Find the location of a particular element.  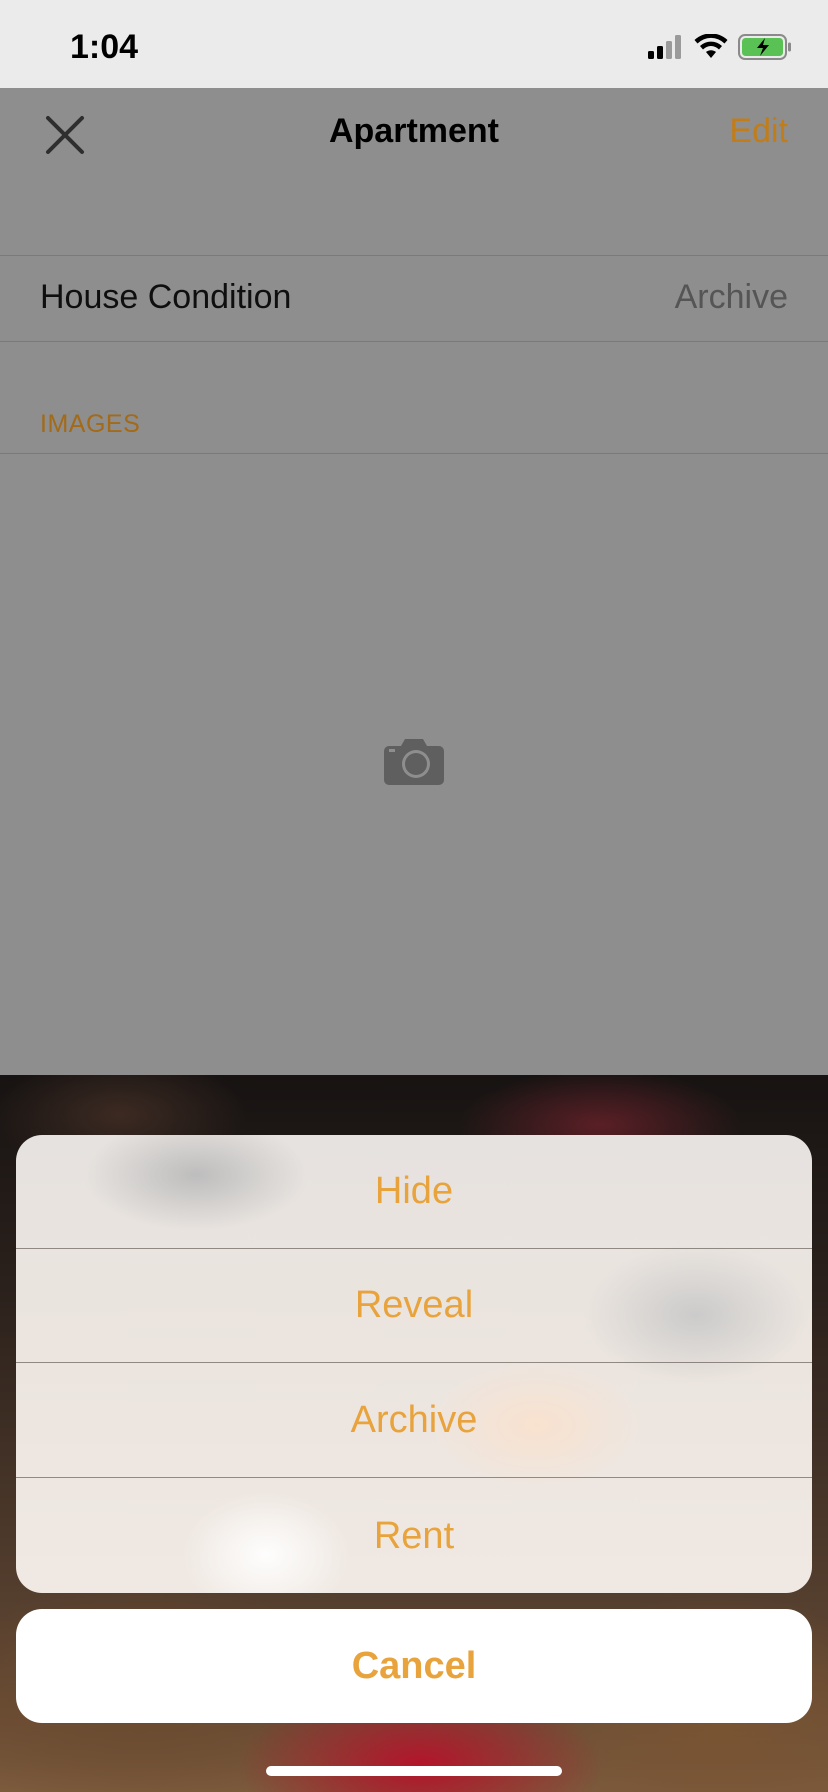

signal-icon is located at coordinates (666, 49).